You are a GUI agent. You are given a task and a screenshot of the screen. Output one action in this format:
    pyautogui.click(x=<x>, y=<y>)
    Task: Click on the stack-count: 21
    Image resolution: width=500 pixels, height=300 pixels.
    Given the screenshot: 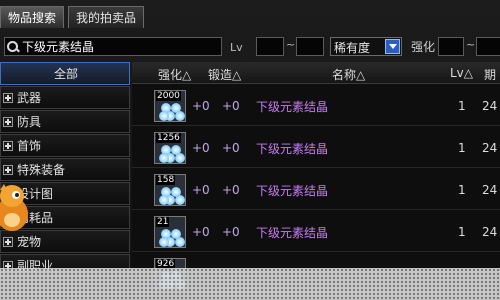 What is the action you would take?
    pyautogui.click(x=163, y=222)
    